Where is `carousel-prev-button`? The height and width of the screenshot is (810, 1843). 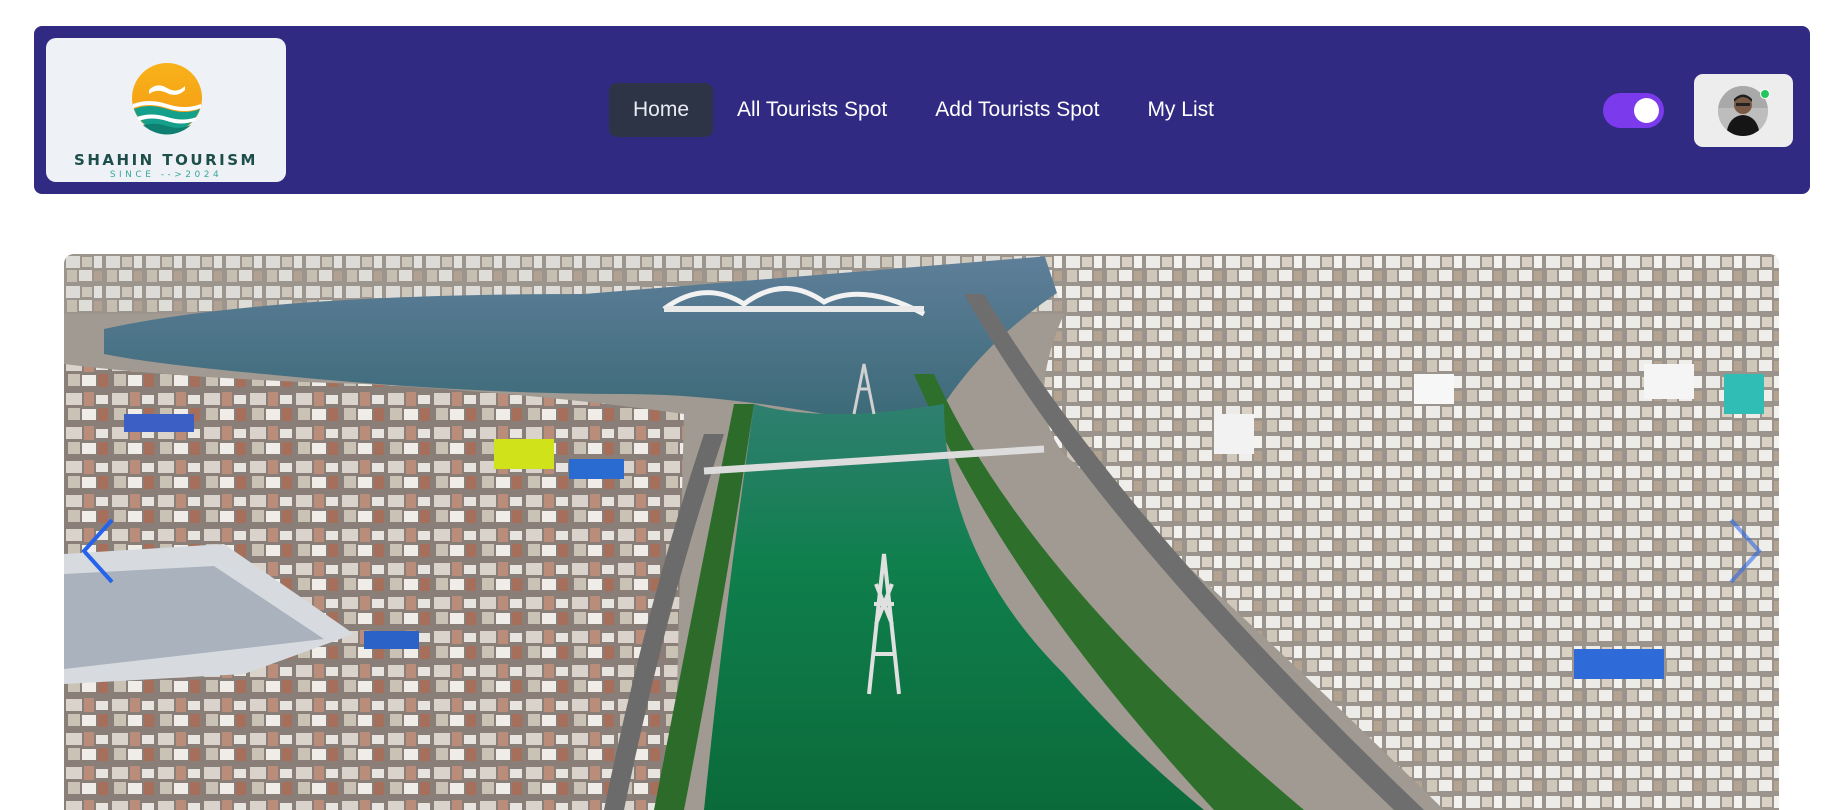 carousel-prev-button is located at coordinates (98, 551).